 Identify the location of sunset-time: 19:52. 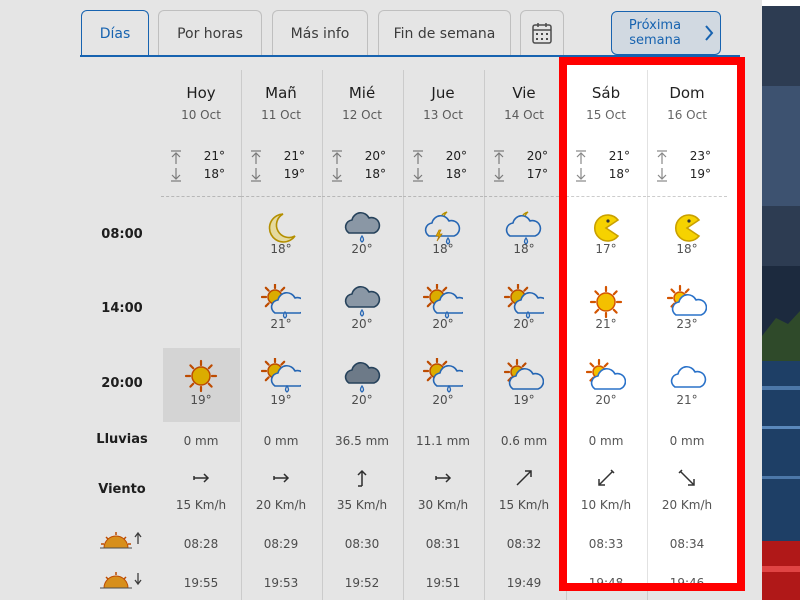
(362, 583).